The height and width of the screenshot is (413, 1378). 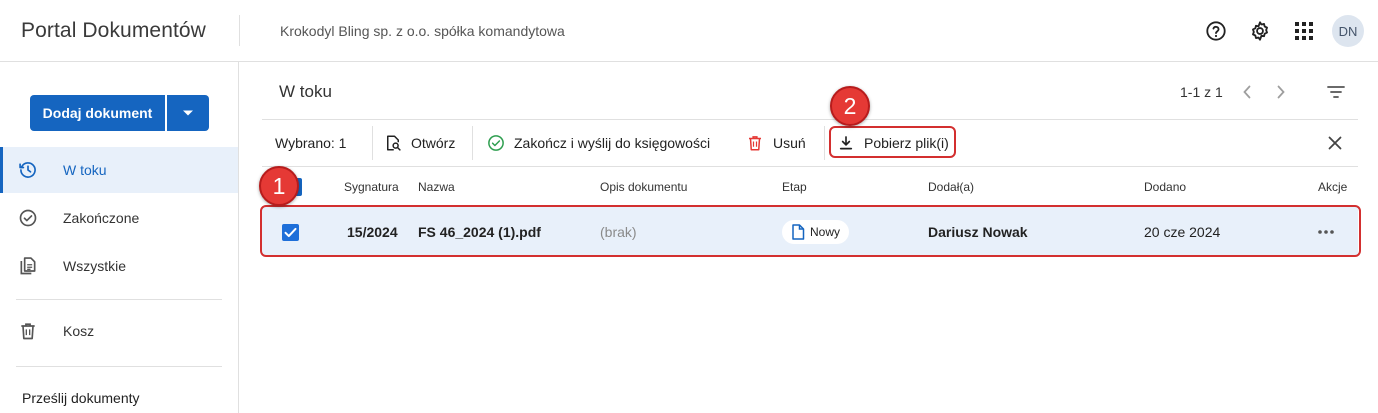 I want to click on documents-icon, so click(x=28, y=266).